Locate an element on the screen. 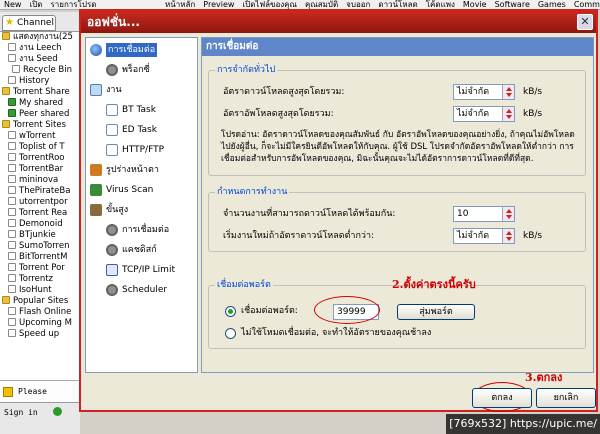 The image size is (600, 434). ok-button: ตกลง is located at coordinates (502, 398).